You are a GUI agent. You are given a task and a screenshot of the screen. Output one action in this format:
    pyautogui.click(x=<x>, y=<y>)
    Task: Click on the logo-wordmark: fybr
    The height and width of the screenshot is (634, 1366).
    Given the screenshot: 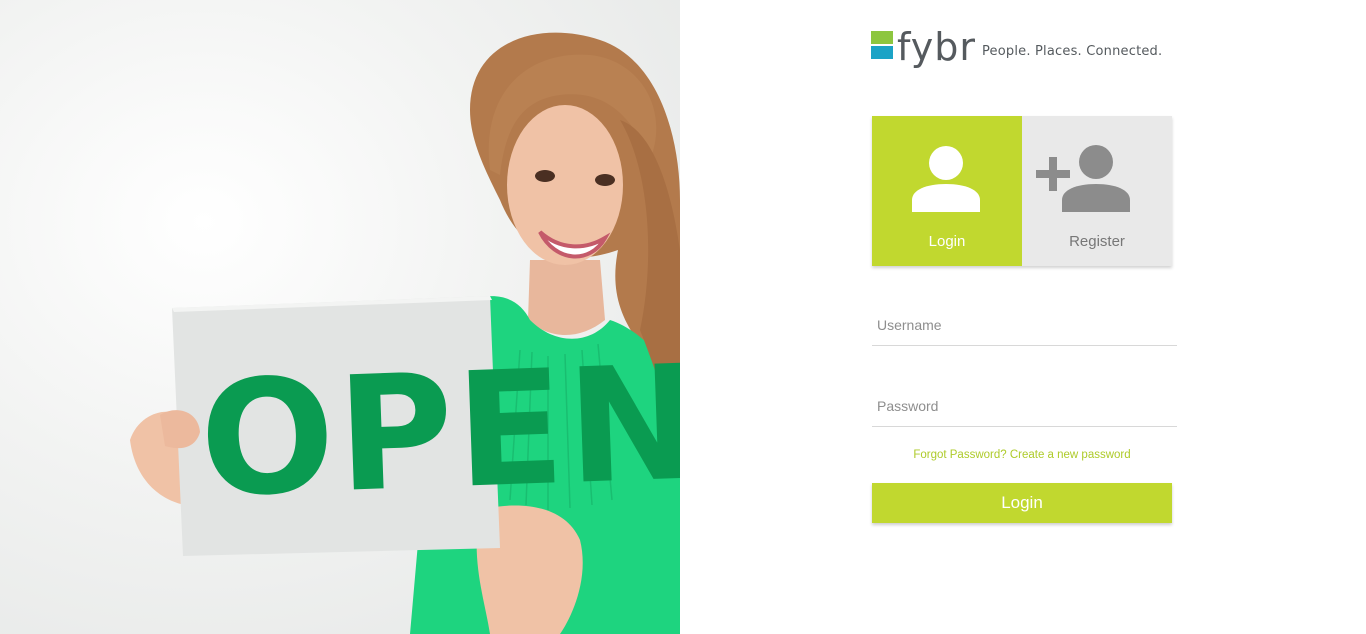 What is the action you would take?
    pyautogui.click(x=936, y=47)
    